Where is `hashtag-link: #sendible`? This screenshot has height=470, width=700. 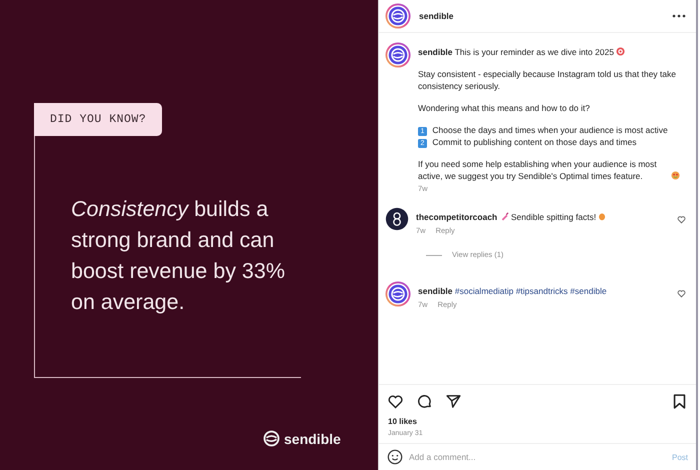 hashtag-link: #sendible is located at coordinates (588, 291).